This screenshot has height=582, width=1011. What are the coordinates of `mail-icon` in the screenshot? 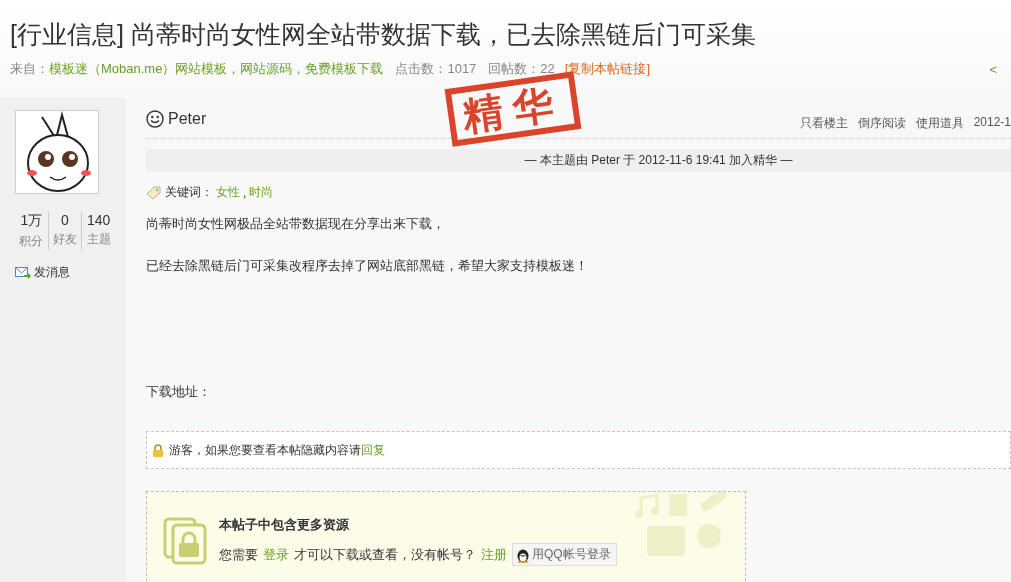 It's located at (23, 272).